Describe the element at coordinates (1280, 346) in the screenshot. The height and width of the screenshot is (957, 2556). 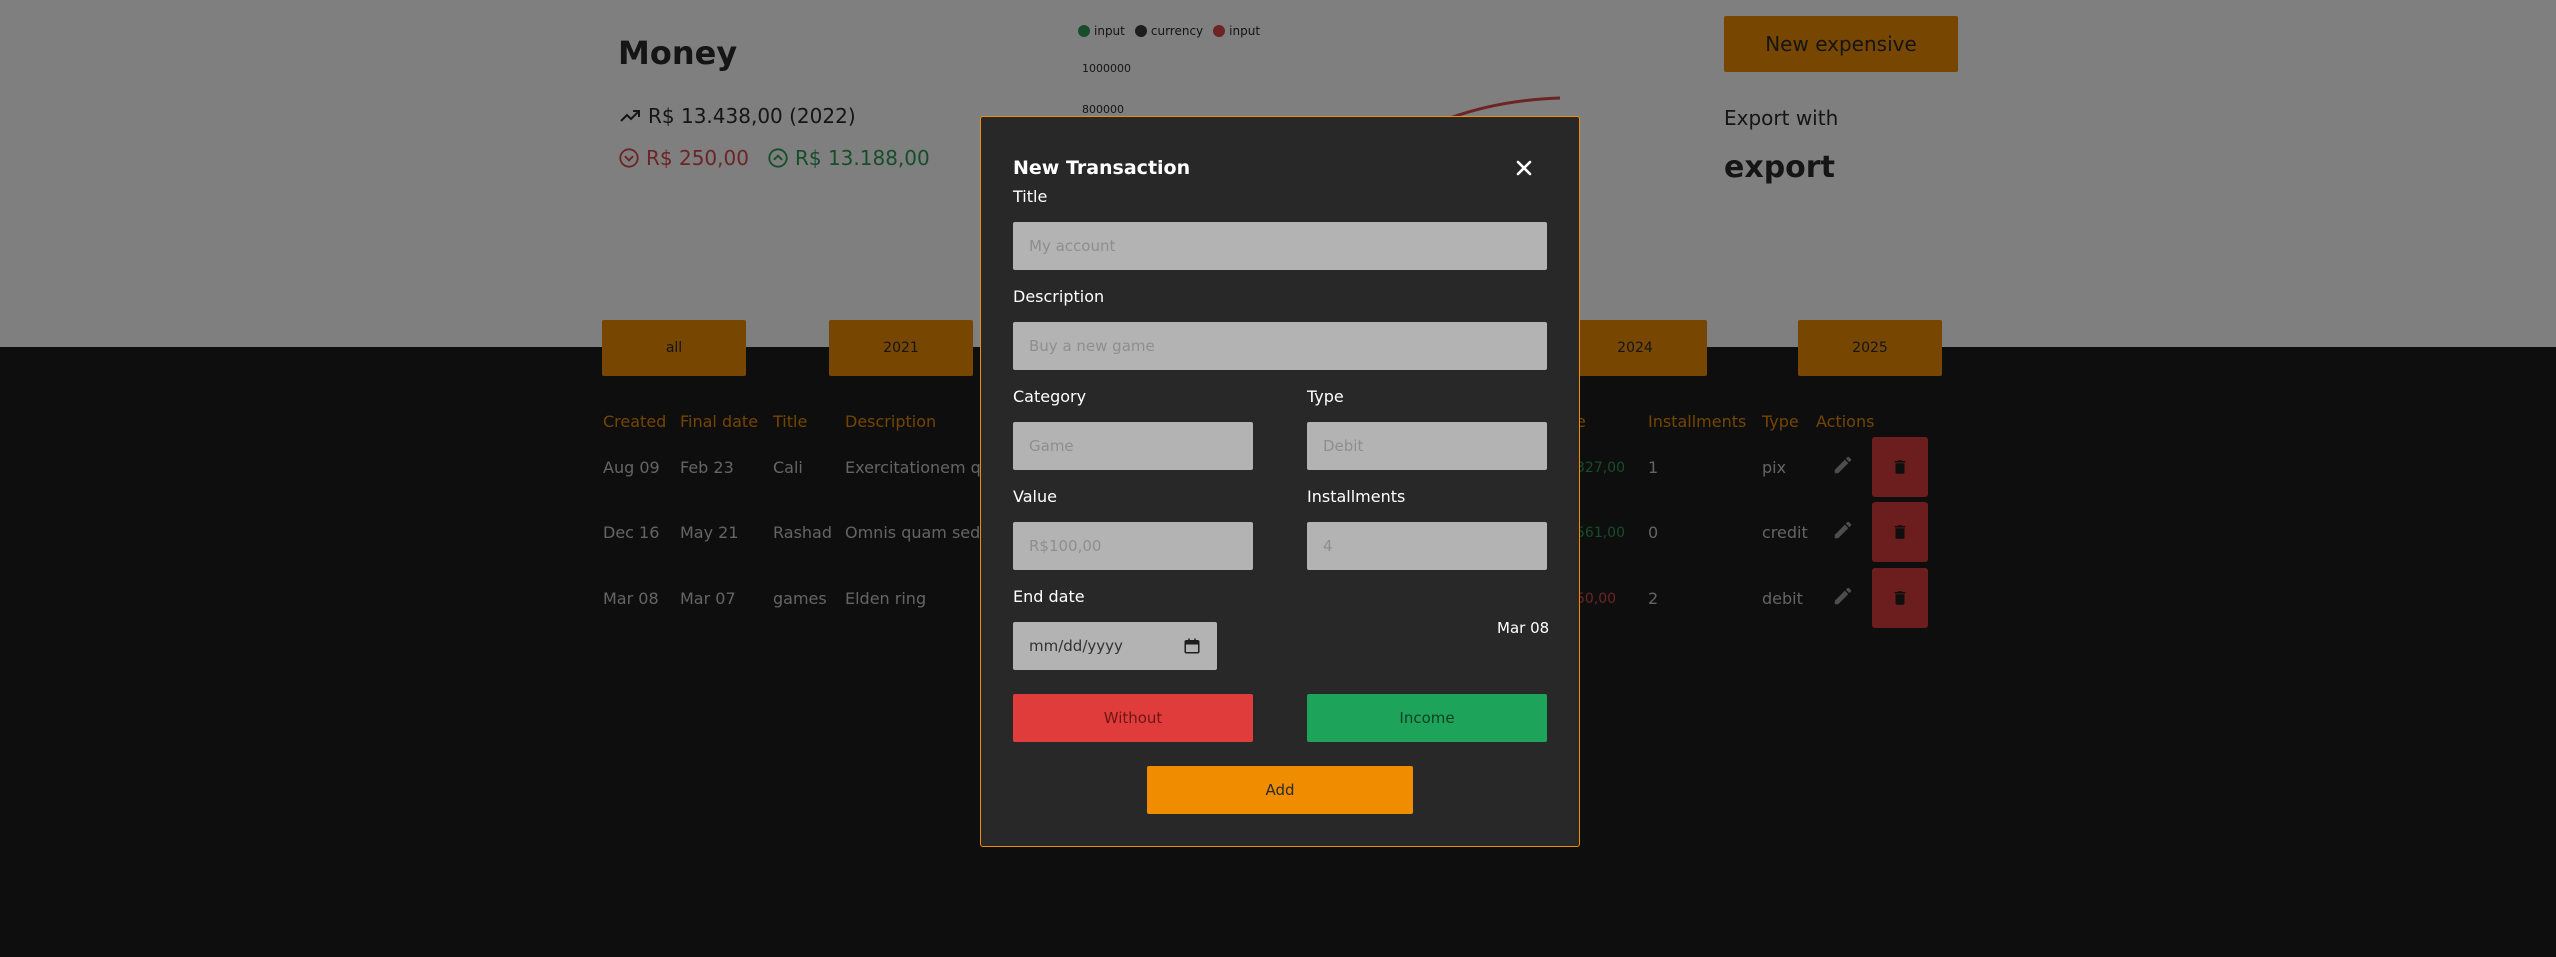
I see `description-input` at that location.